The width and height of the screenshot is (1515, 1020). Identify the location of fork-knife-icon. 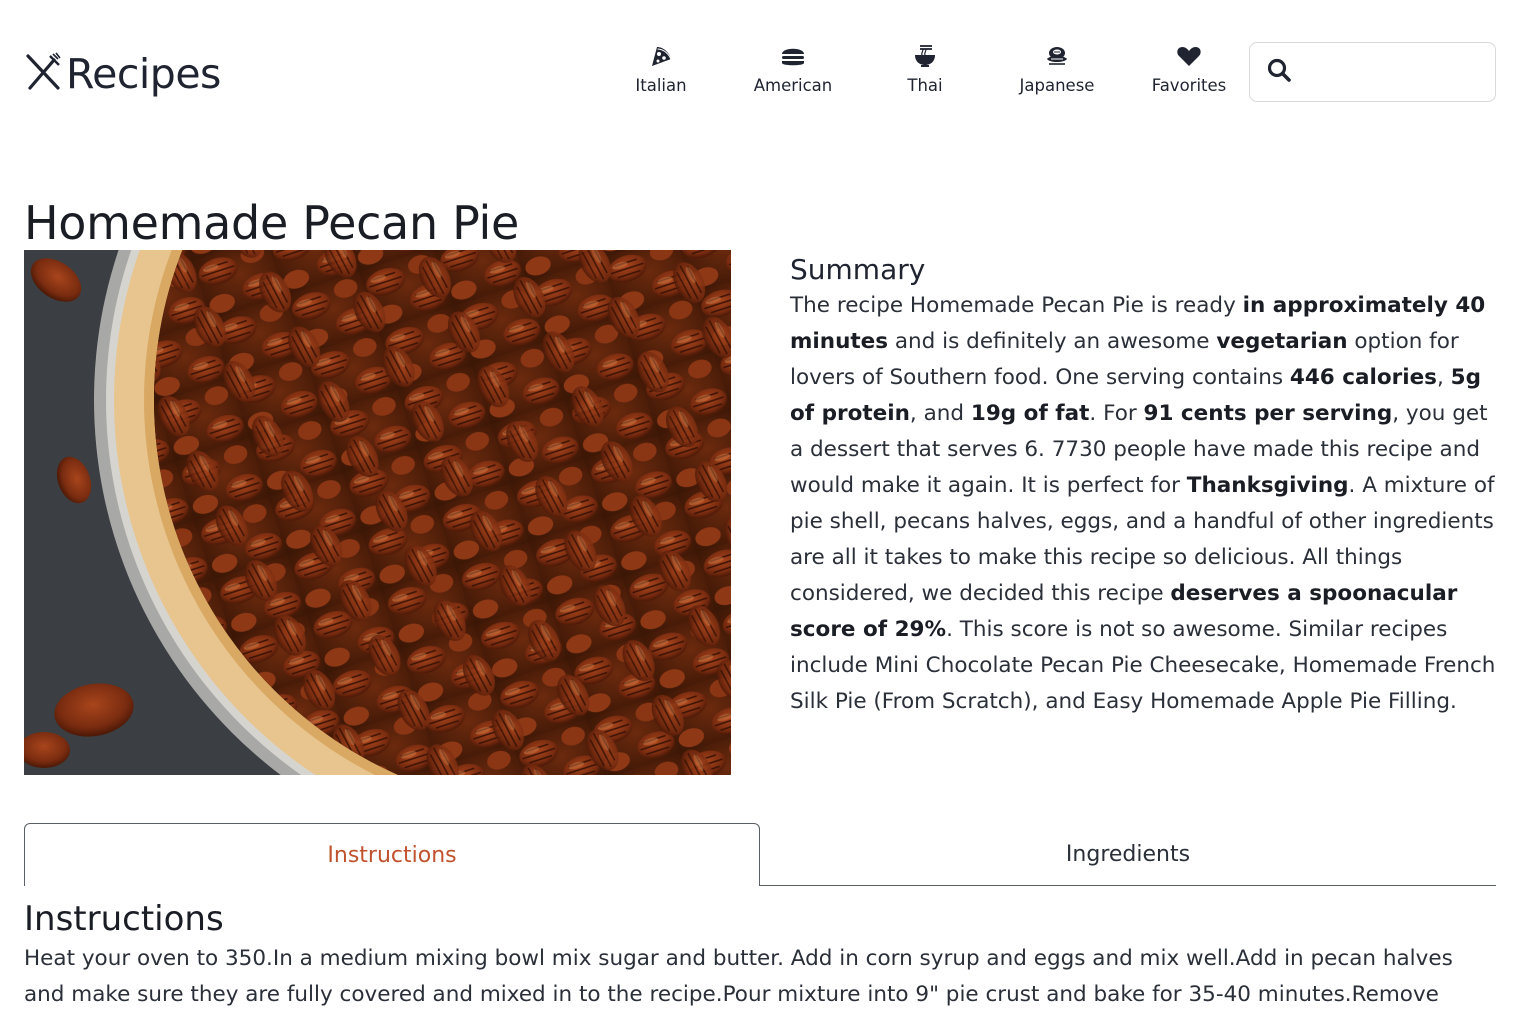
(44, 74).